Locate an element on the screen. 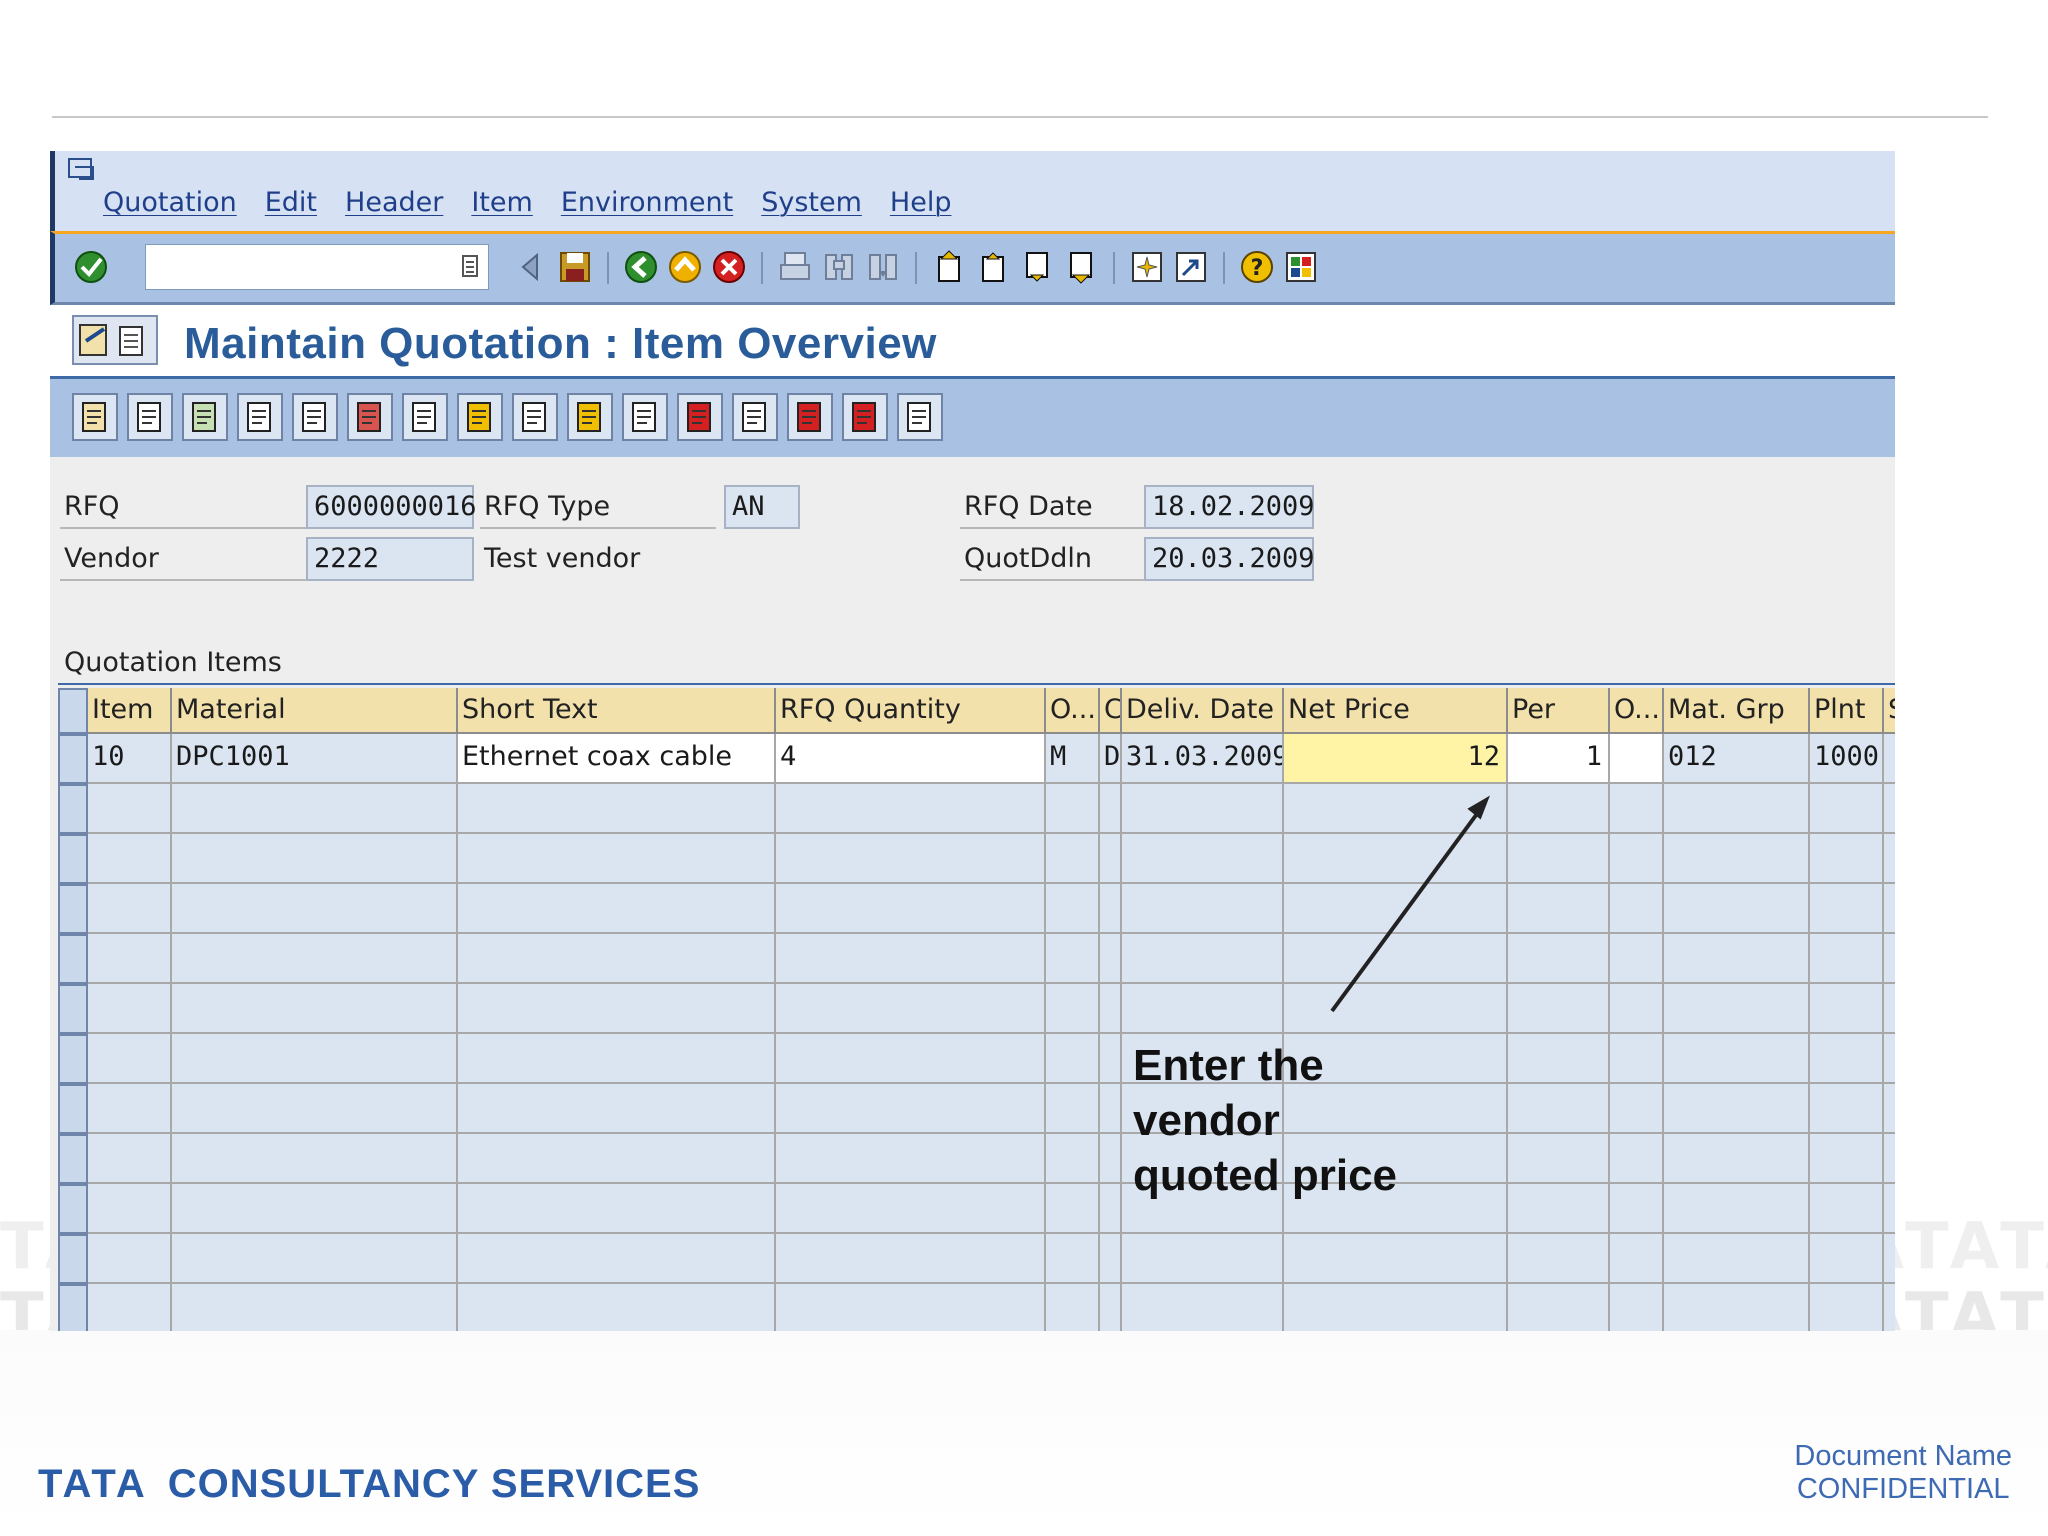 The height and width of the screenshot is (1536, 2048). document-footer: Document Name CONFIDENTIAL is located at coordinates (1903, 1473).